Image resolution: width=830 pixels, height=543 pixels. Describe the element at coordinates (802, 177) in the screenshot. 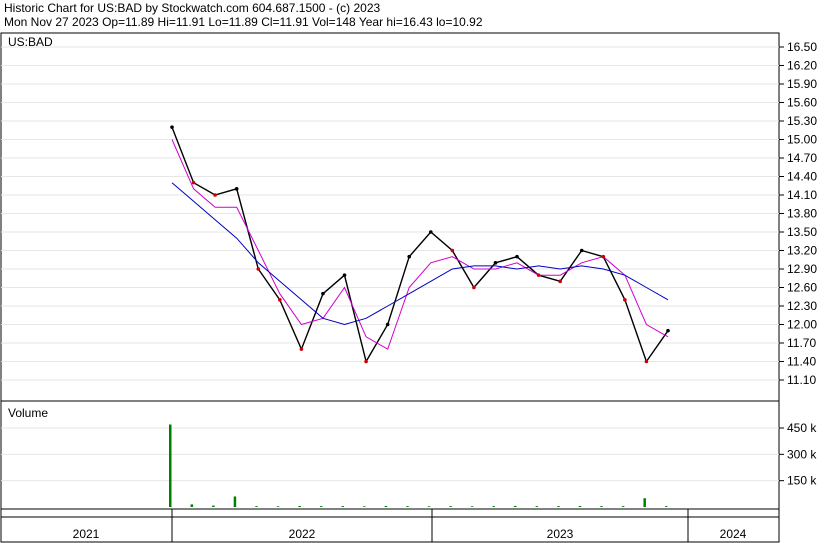

I see `price-tick-label: 14.40` at that location.